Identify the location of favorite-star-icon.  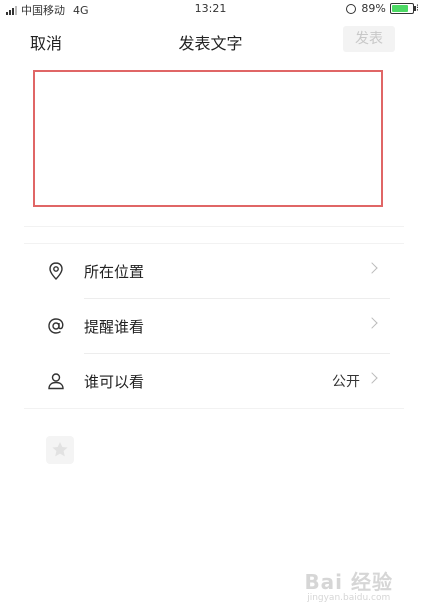
(60, 450).